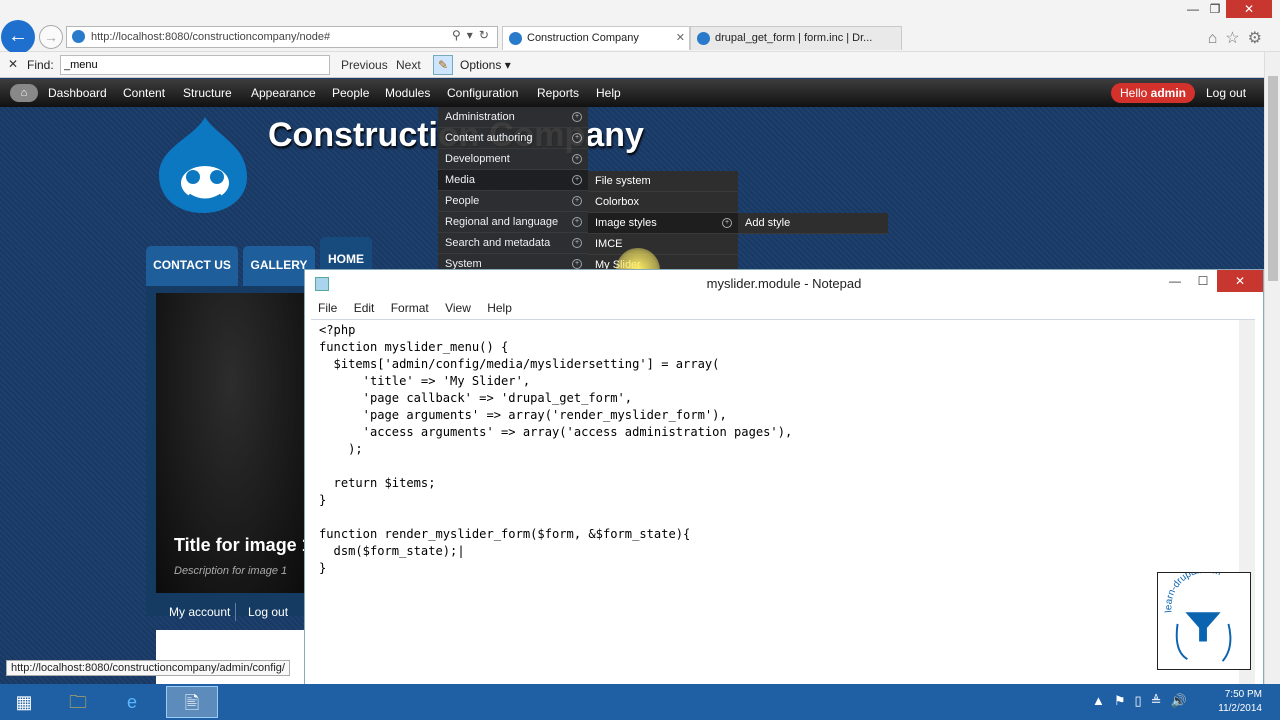 This screenshot has width=1280, height=720. I want to click on search-refresh-icons: ⚲▾↻, so click(473, 35).